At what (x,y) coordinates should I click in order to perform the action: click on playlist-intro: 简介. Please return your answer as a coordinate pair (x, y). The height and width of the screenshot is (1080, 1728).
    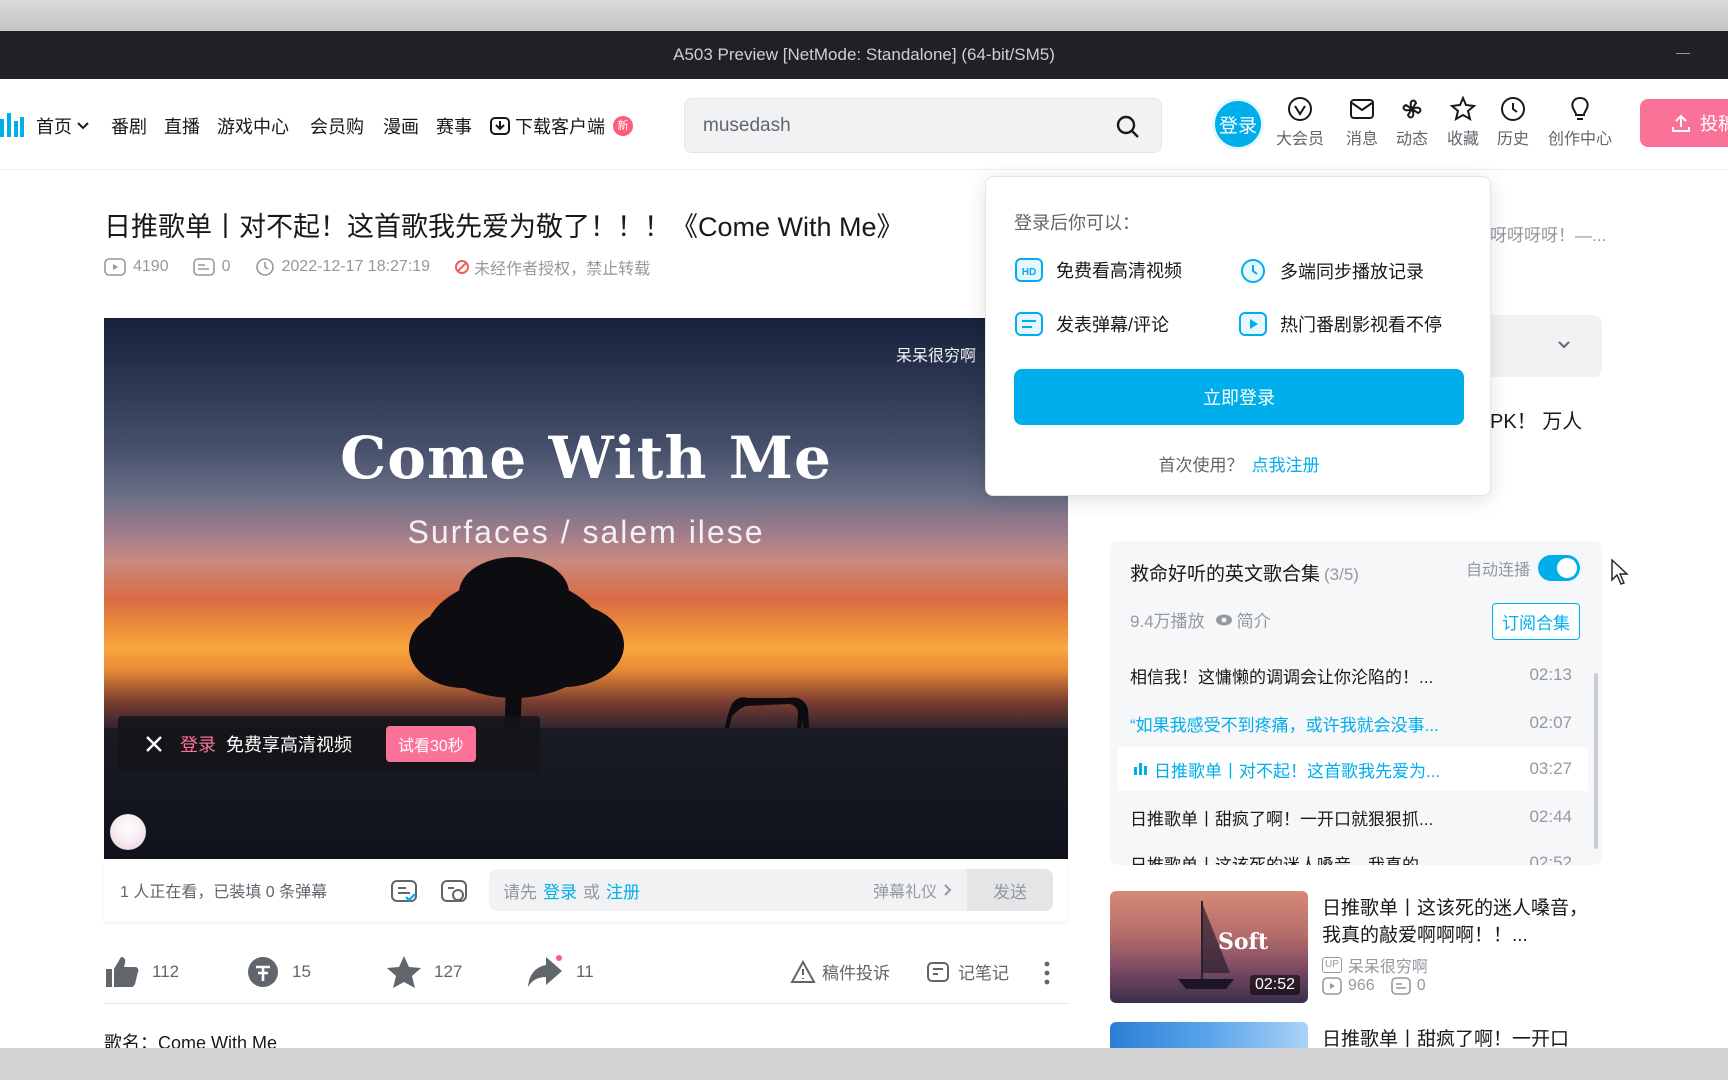
    Looking at the image, I should click on (1253, 621).